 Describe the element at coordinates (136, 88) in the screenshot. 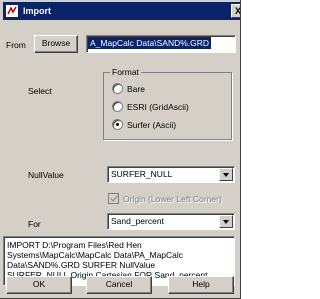

I see `radio-bare-label: Bare` at that location.